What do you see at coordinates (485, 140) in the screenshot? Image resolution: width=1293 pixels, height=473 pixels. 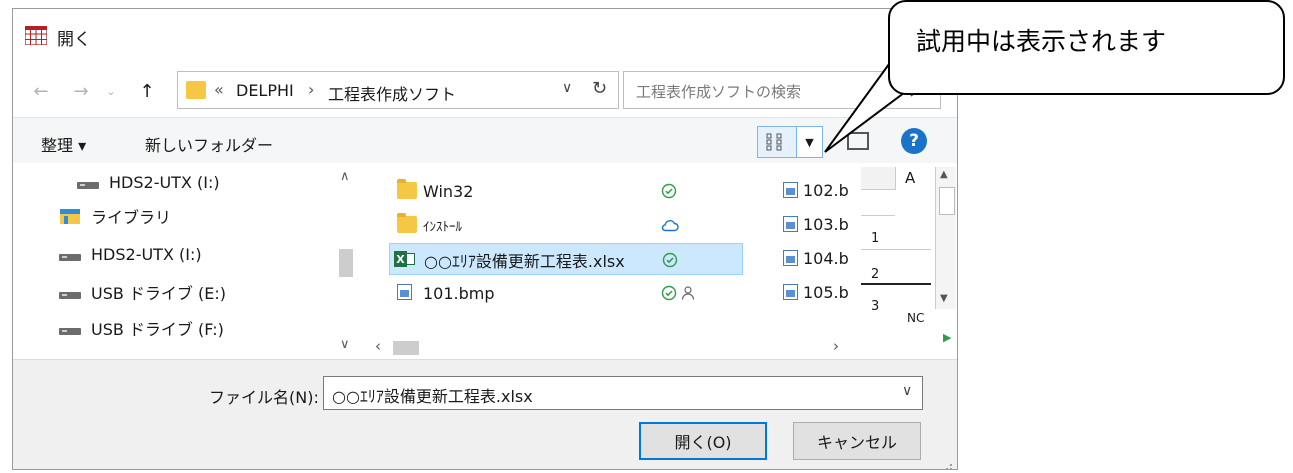 I see `command-bar: 整理 ▾ 新しいフォルダー ▼ ?` at bounding box center [485, 140].